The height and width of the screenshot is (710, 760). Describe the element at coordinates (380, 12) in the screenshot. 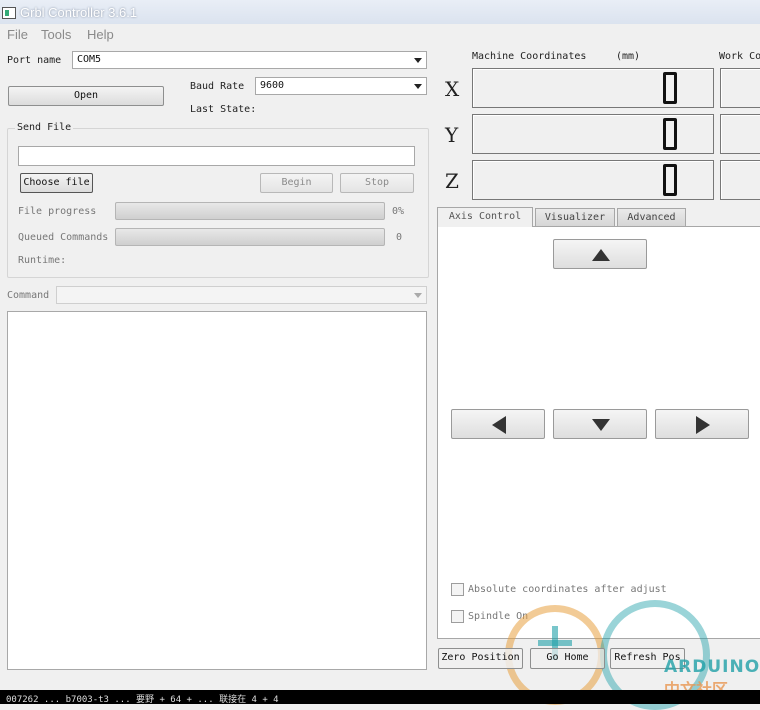

I see `title-bar: Grbl Controller 3.6.1` at that location.